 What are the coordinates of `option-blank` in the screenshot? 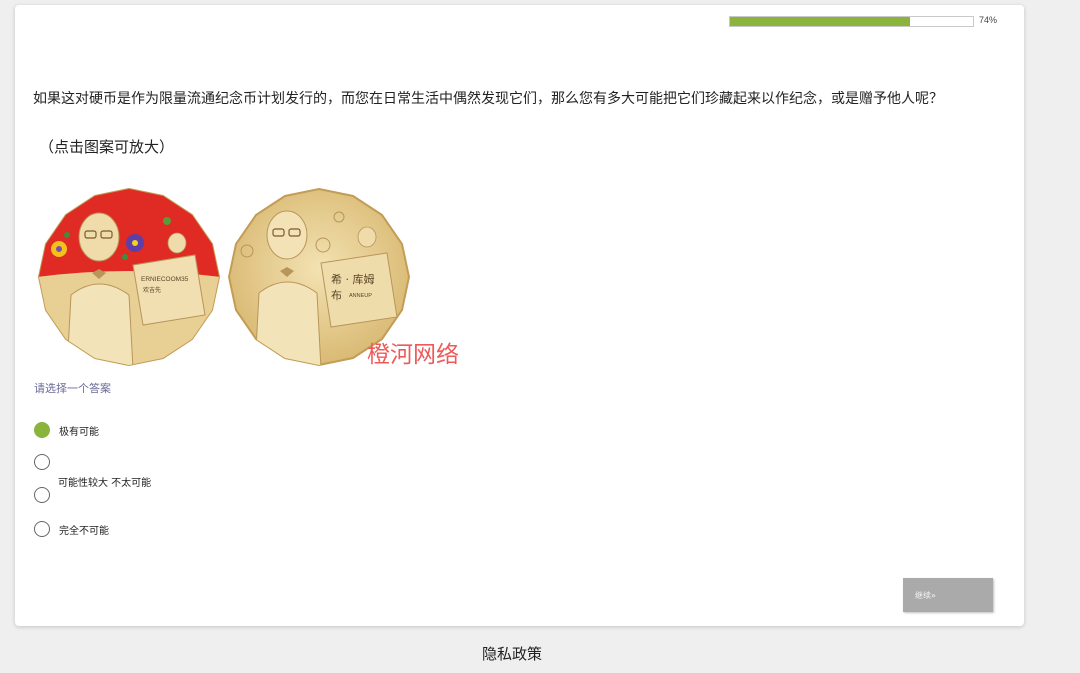 It's located at (46, 462).